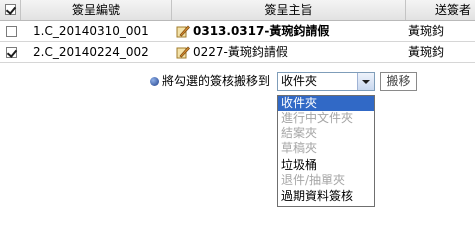 This screenshot has width=475, height=240. What do you see at coordinates (398, 81) in the screenshot?
I see `move-button: 搬移` at bounding box center [398, 81].